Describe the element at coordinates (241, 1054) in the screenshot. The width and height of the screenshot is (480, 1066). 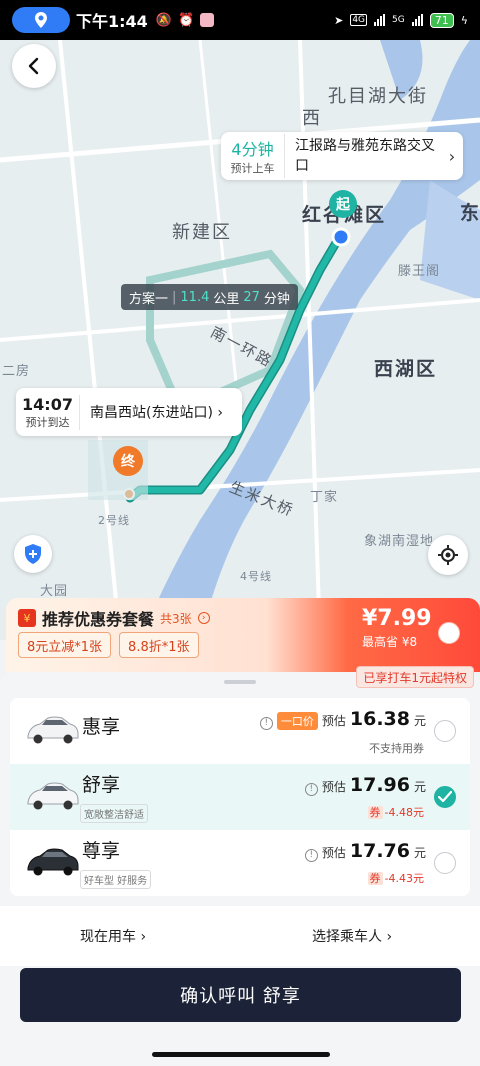
I see `home-indicator` at that location.